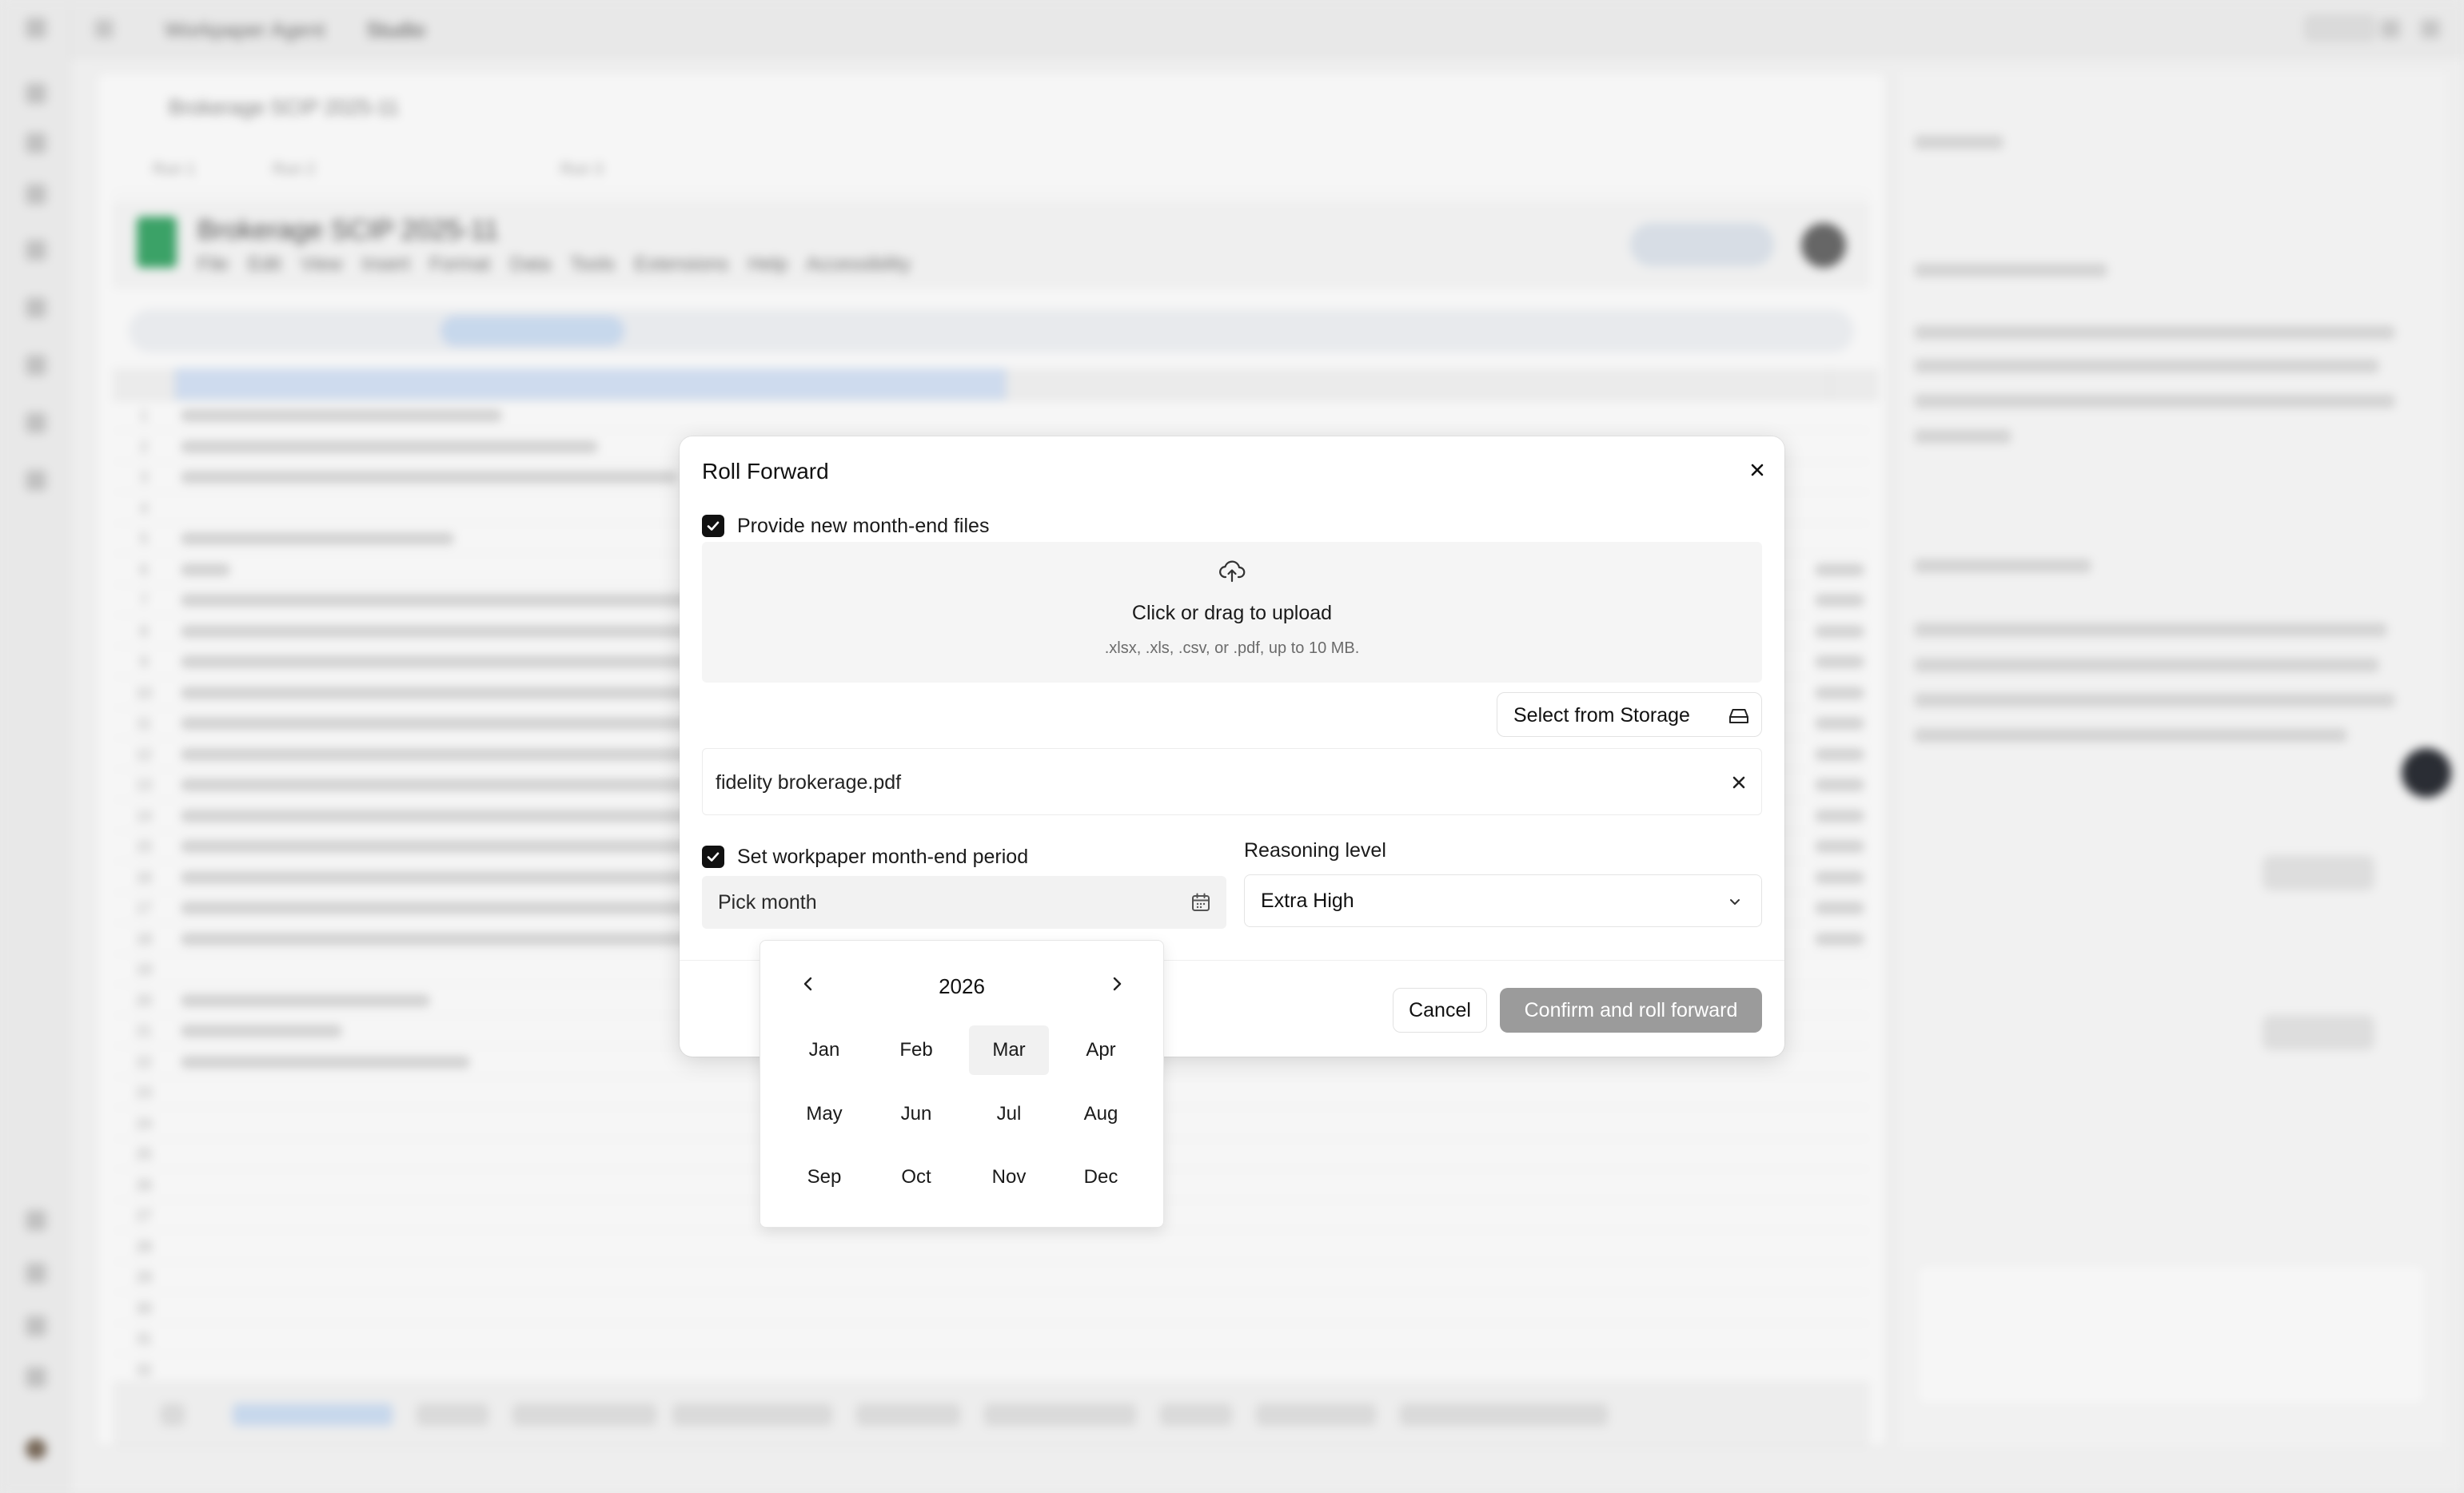 This screenshot has width=2464, height=1493. I want to click on selected-file-row: fidelity brokerage.pdf, so click(1232, 781).